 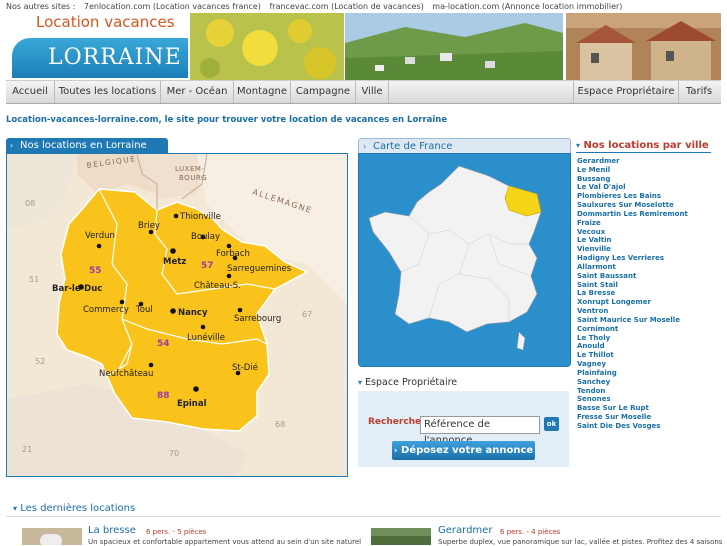 What do you see at coordinates (643, 46) in the screenshot?
I see `header-photo-town` at bounding box center [643, 46].